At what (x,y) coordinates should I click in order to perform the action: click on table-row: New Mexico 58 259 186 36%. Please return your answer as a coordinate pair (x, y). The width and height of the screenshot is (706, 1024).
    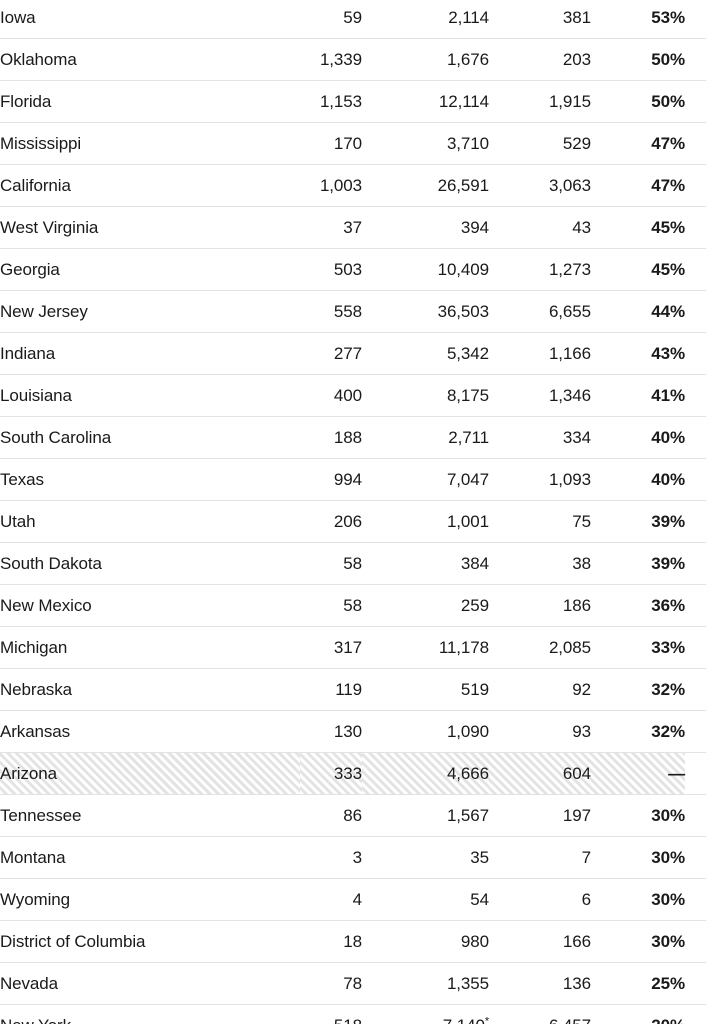
    Looking at the image, I should click on (353, 605).